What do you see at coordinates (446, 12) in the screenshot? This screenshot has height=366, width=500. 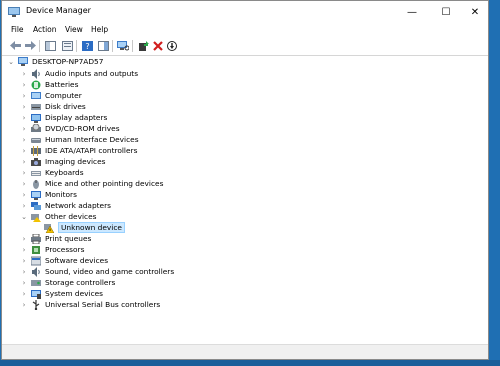 I see `maximize-button: ☐` at bounding box center [446, 12].